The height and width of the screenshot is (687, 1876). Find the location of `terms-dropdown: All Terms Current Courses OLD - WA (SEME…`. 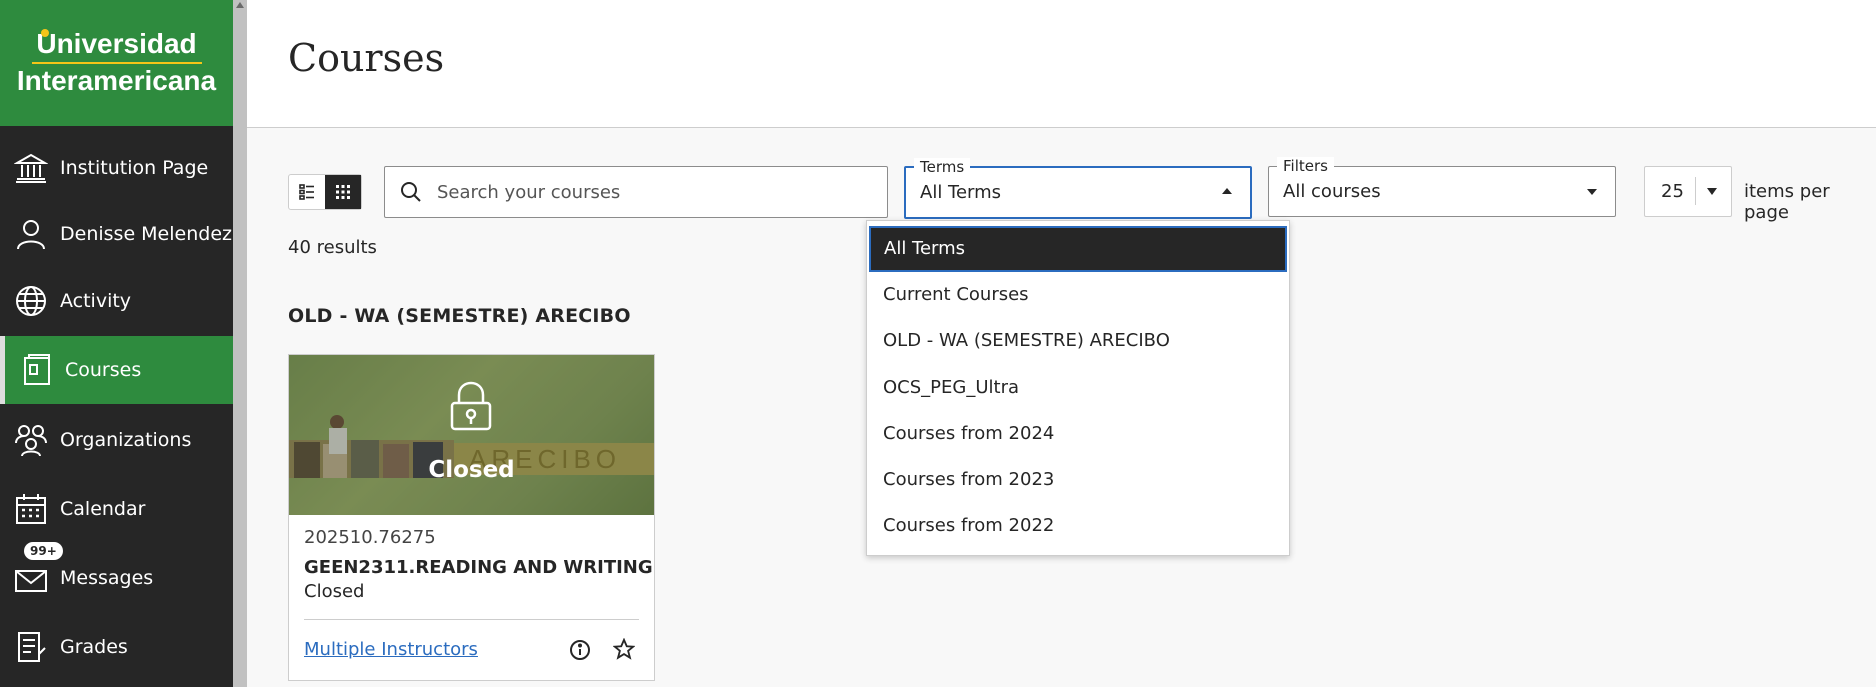

terms-dropdown: All Terms Current Courses OLD - WA (SEME… is located at coordinates (1078, 388).